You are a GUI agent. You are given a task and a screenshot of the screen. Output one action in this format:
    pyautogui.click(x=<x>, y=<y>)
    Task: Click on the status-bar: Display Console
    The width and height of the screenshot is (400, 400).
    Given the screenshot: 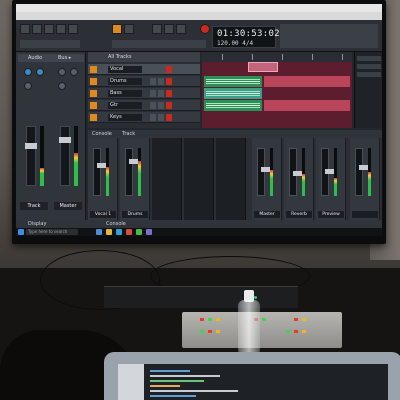 What is the action you would take?
    pyautogui.click(x=199, y=224)
    